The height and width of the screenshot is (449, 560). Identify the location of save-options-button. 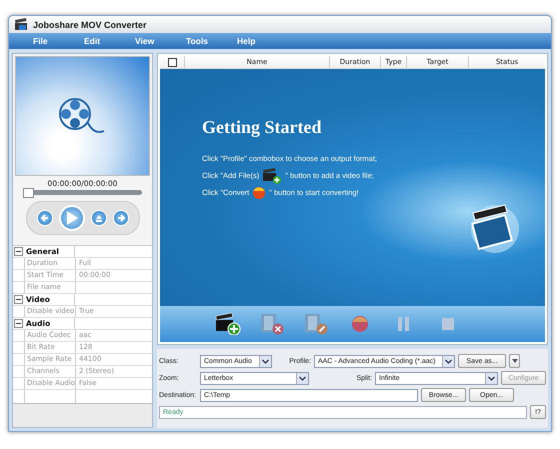
(514, 361).